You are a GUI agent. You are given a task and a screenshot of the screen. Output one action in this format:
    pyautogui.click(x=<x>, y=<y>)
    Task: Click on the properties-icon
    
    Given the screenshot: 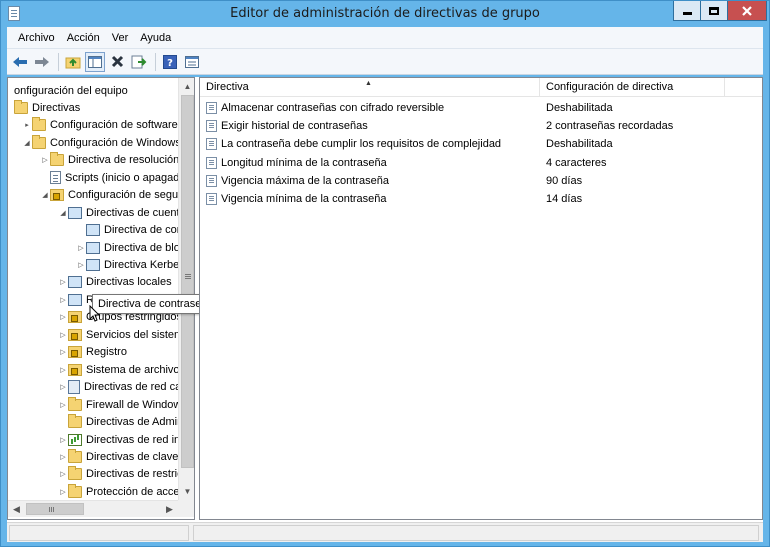 What is the action you would take?
    pyautogui.click(x=192, y=61)
    